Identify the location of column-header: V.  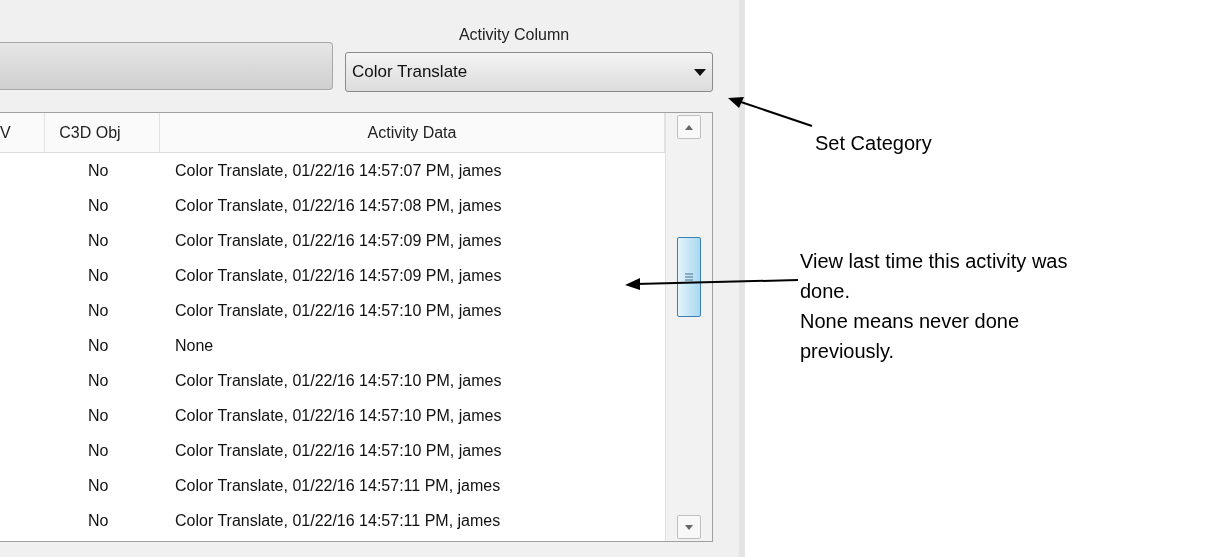
(22, 132).